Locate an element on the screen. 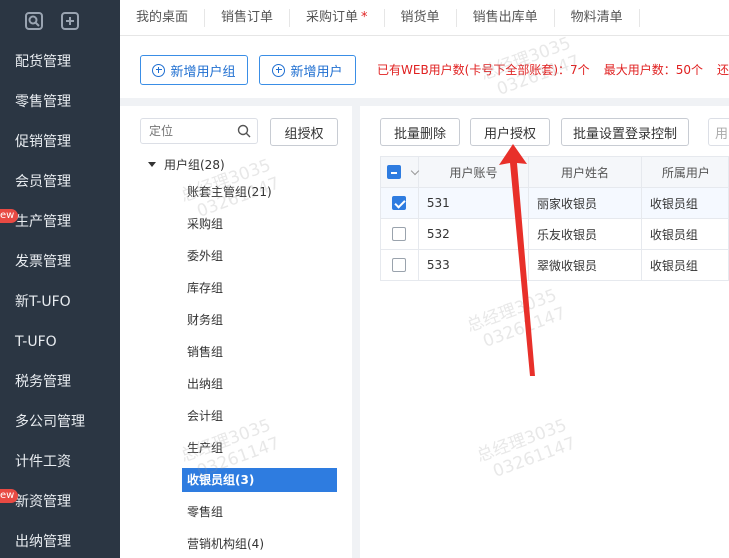 The image size is (729, 558). col-name: 用户姓名 is located at coordinates (585, 172).